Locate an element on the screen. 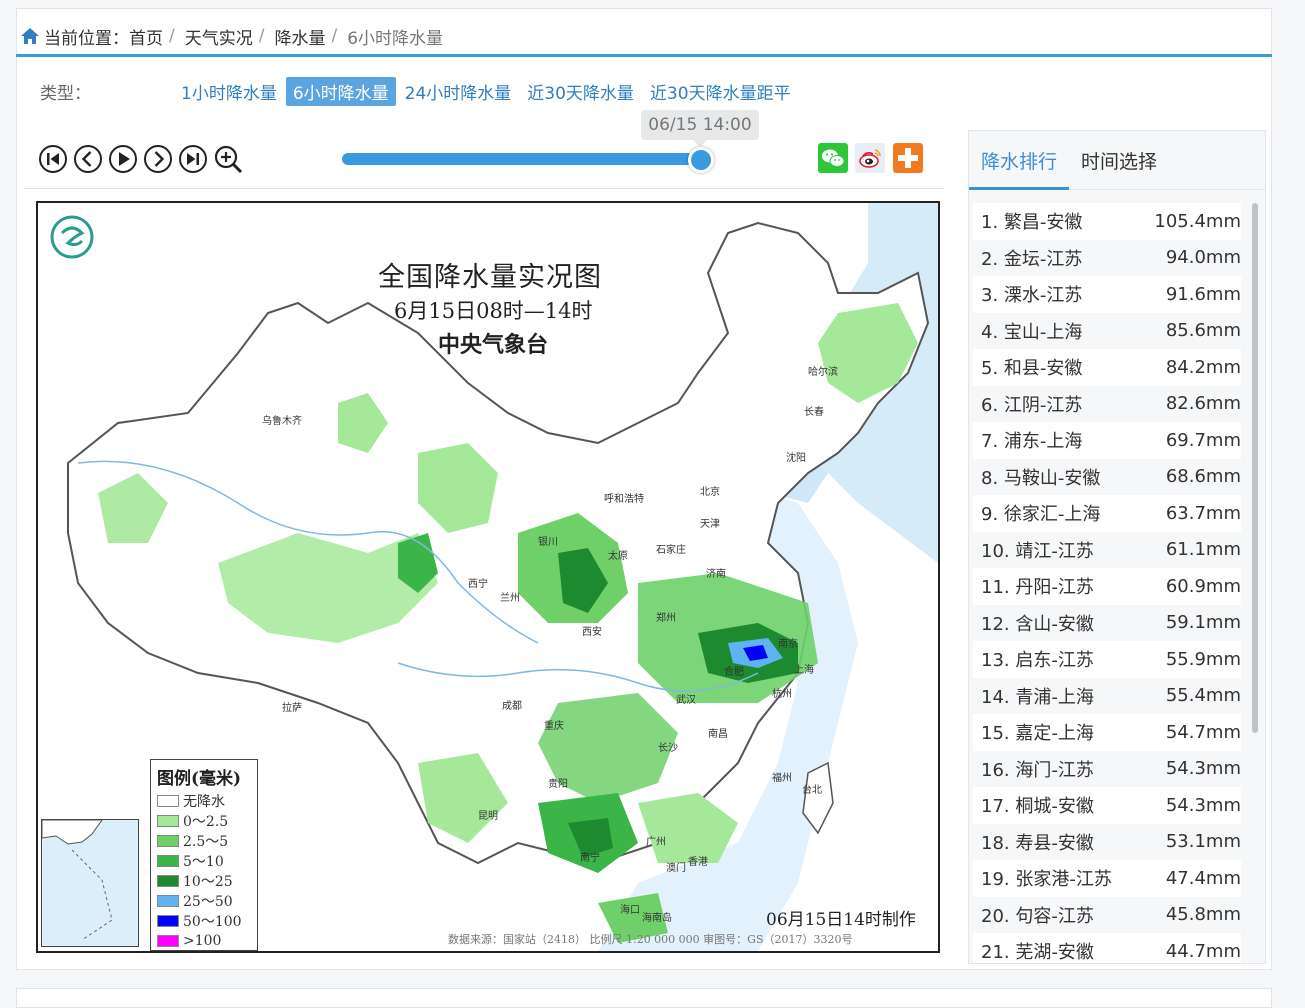  ranking-value: 54.7mm is located at coordinates (1203, 732).